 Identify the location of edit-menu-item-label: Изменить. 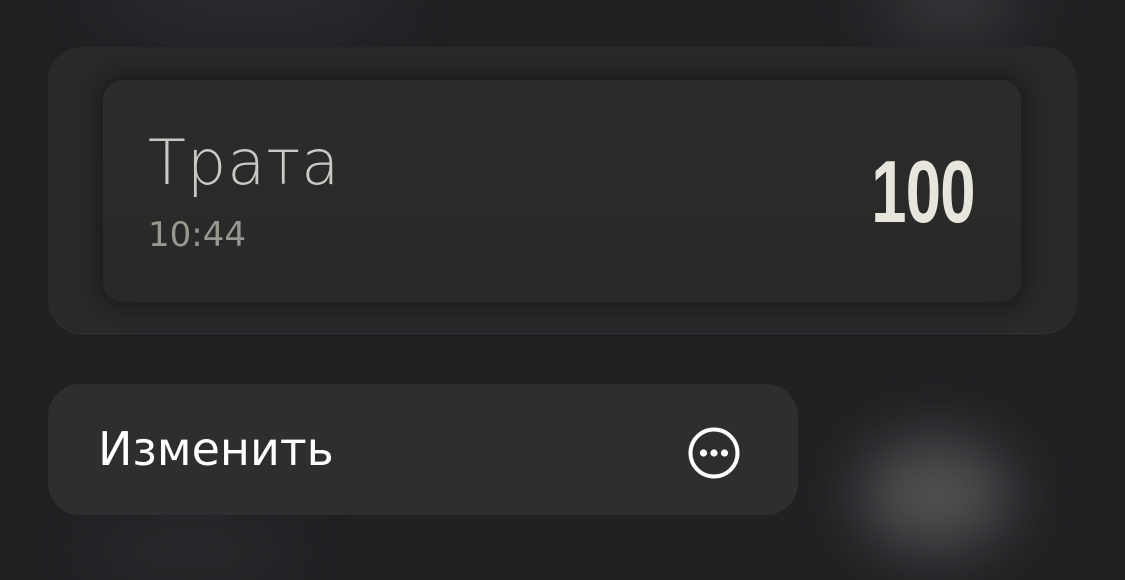
(216, 449).